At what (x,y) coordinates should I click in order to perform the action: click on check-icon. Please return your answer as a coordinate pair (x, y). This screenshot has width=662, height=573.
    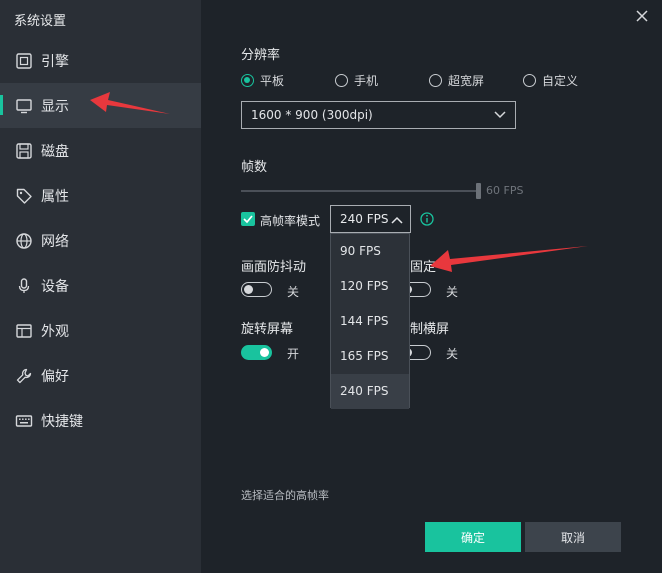
    Looking at the image, I should click on (248, 219).